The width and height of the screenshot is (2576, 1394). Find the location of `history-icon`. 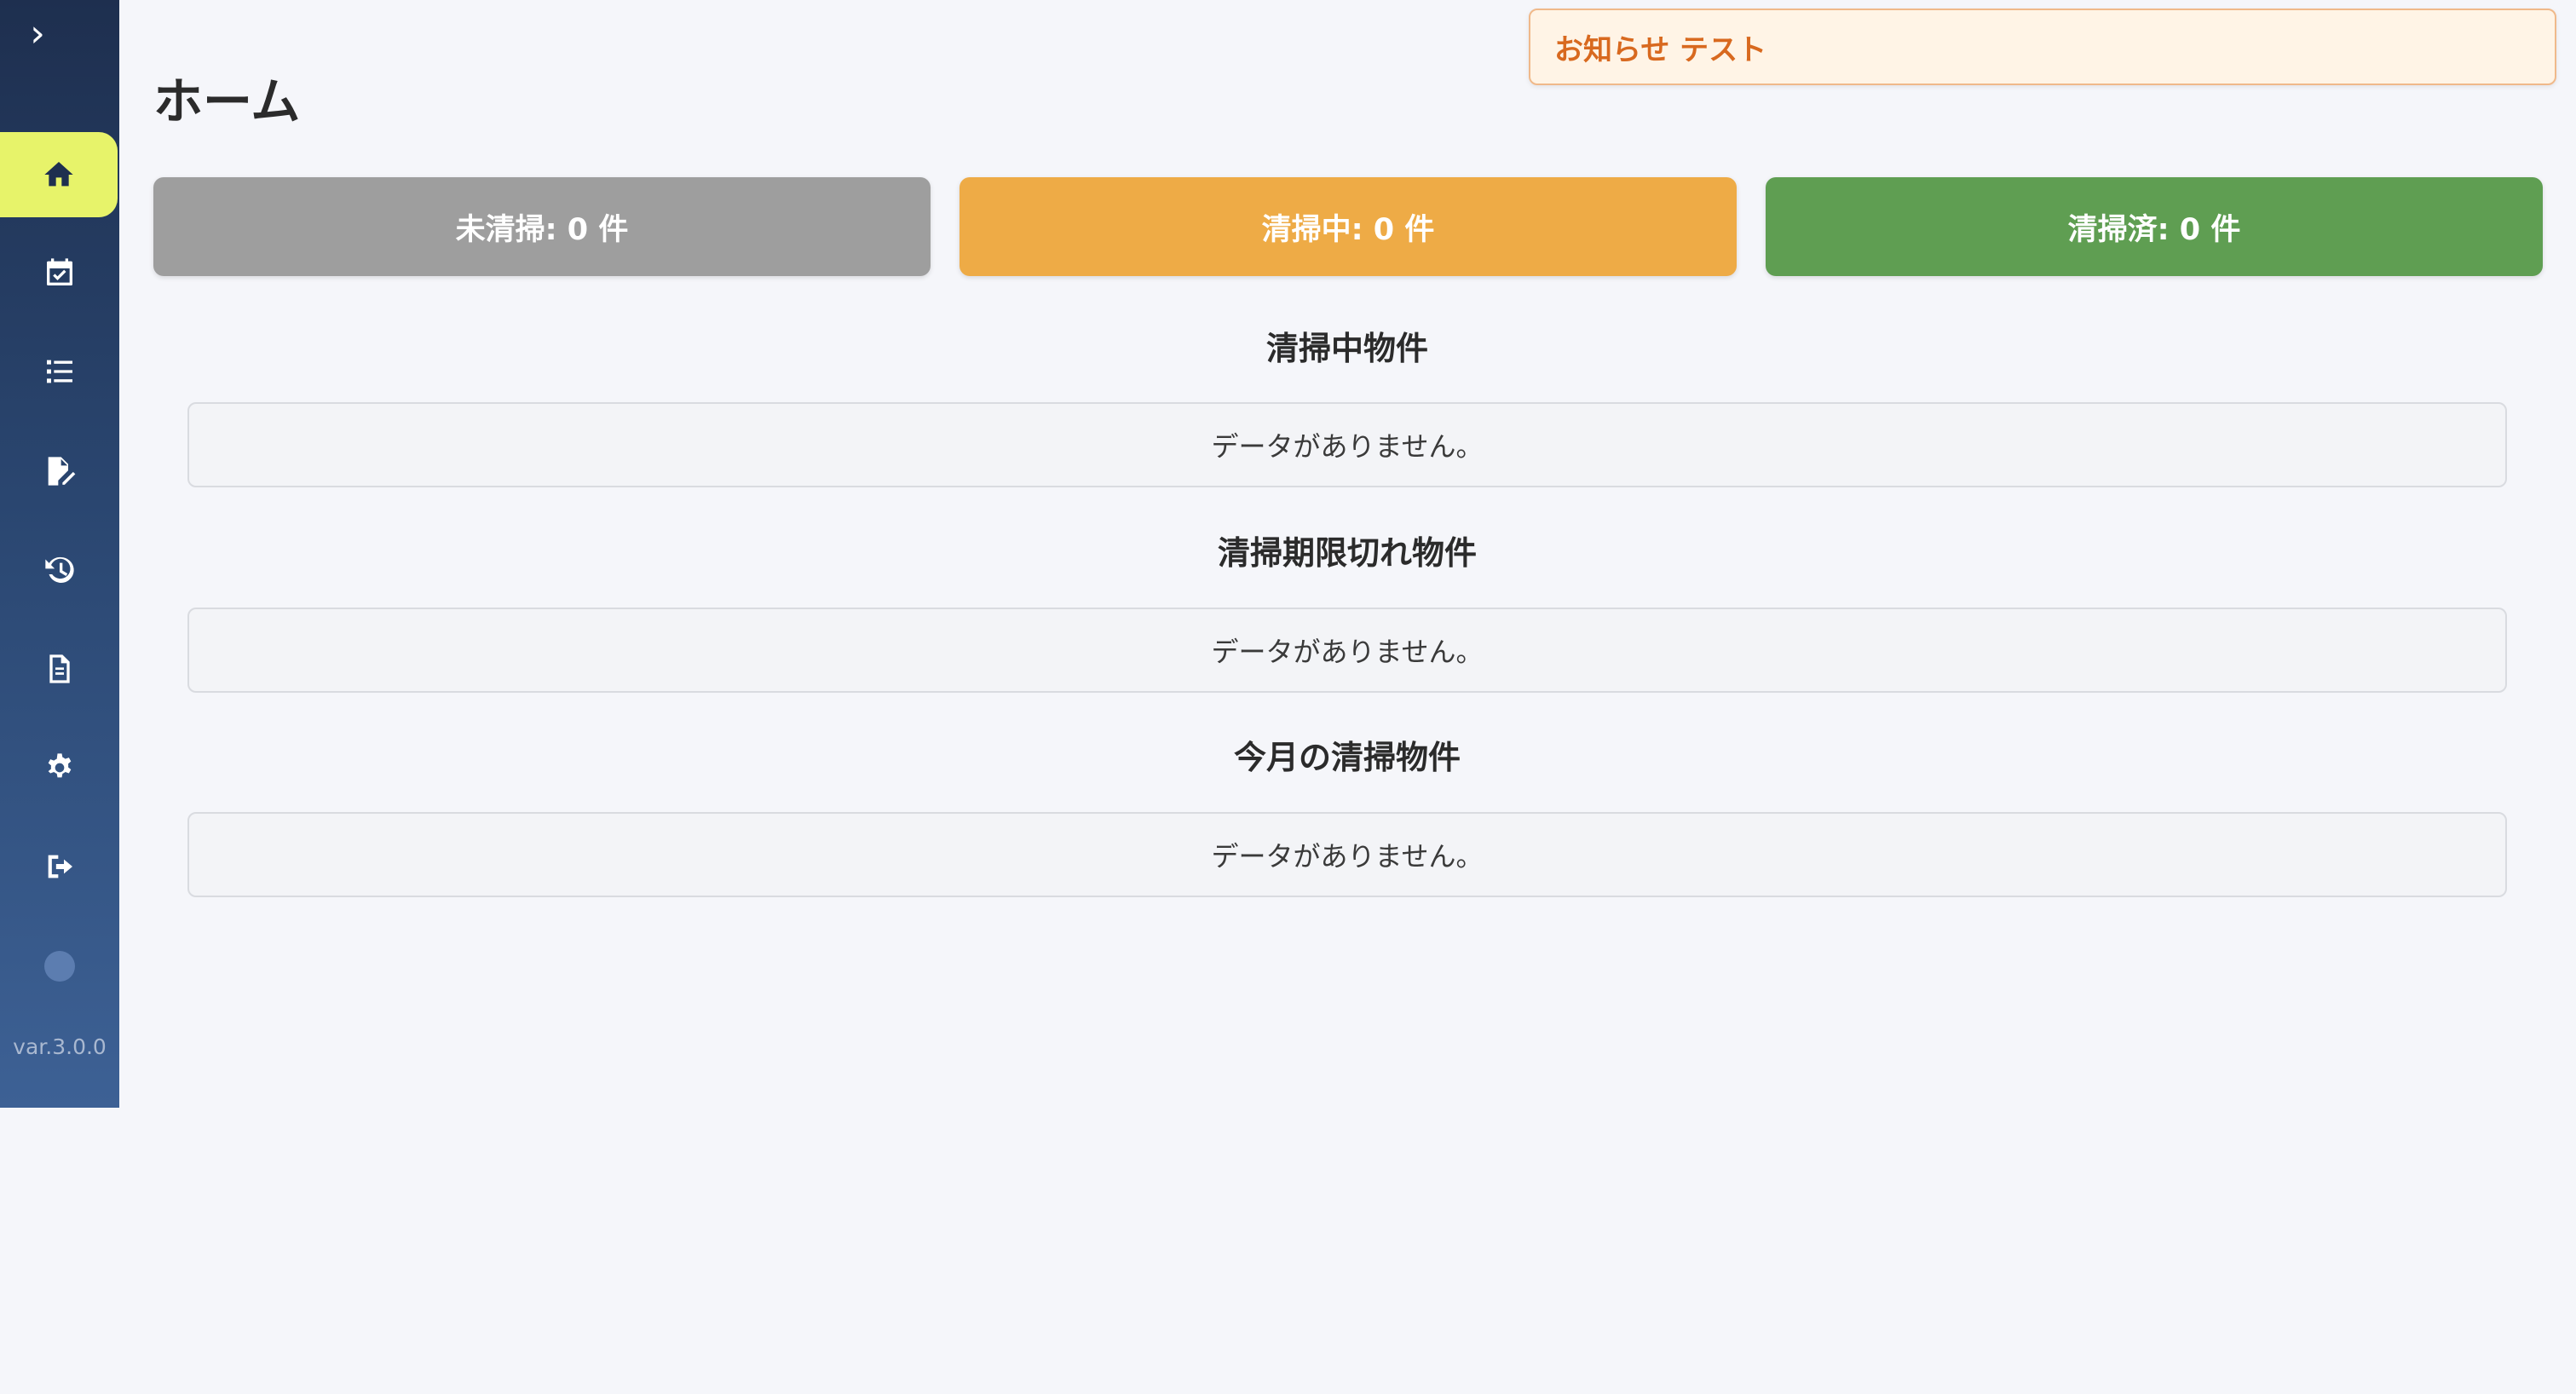

history-icon is located at coordinates (59, 569).